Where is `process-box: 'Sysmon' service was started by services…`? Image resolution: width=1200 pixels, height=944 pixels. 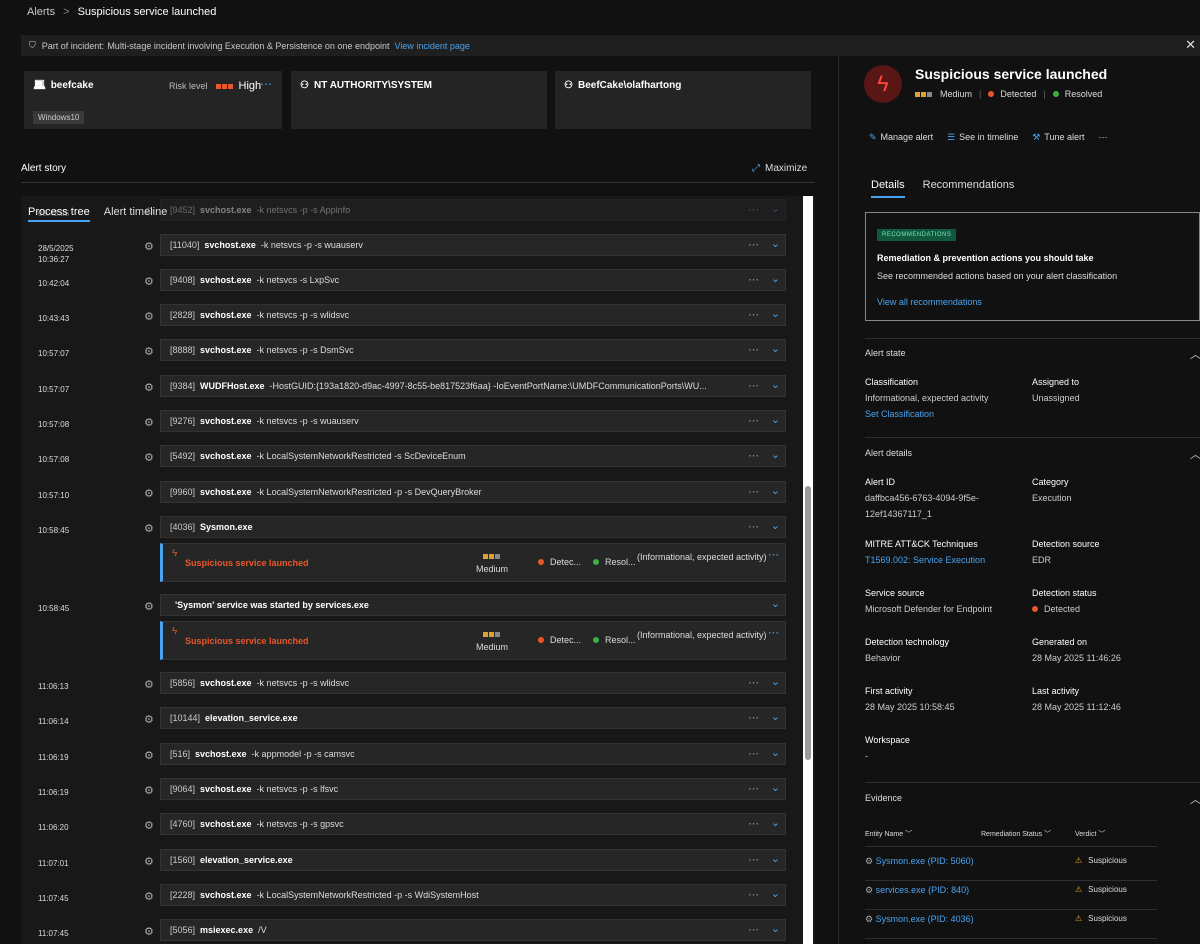 process-box: 'Sysmon' service was started by services… is located at coordinates (473, 605).